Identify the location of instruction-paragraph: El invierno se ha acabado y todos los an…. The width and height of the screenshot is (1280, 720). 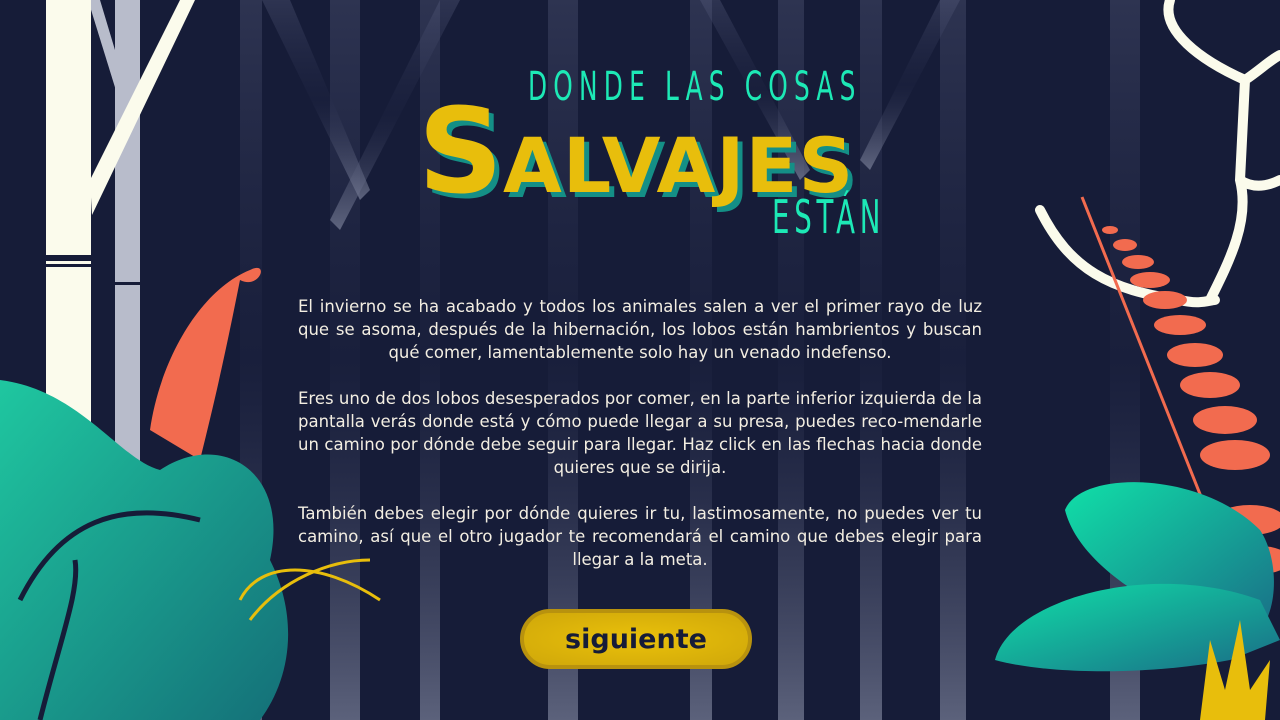
(640, 329).